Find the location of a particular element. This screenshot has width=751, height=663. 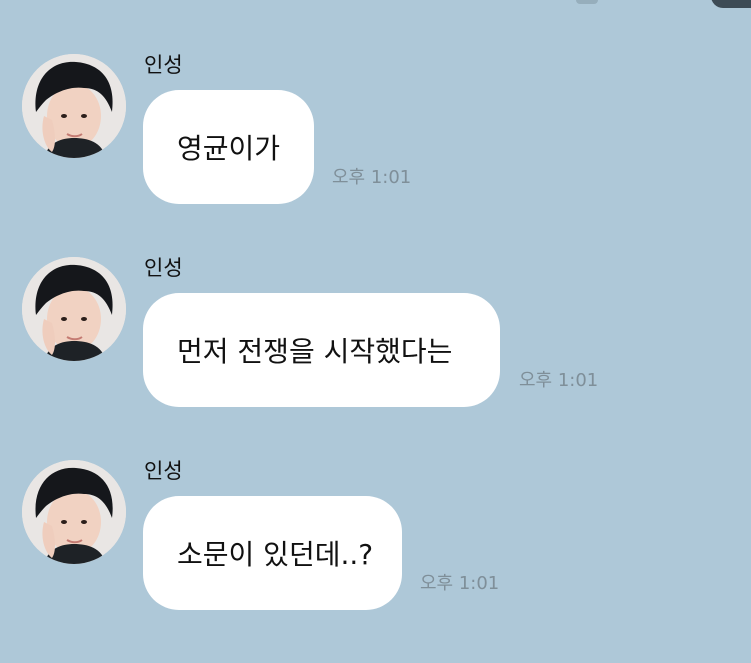

status-indicator is located at coordinates (587, 2).